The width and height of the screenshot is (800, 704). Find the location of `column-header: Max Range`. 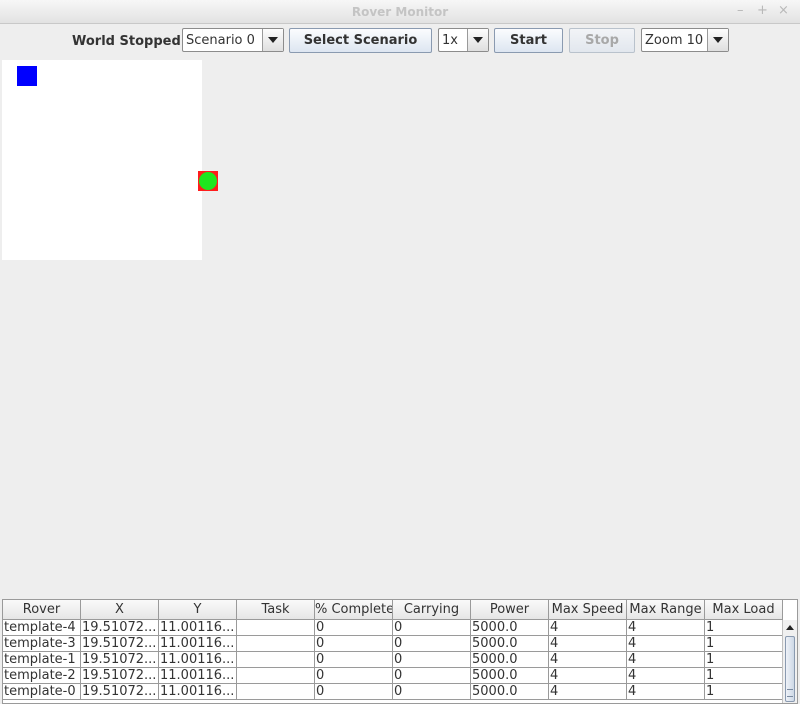

column-header: Max Range is located at coordinates (666, 610).